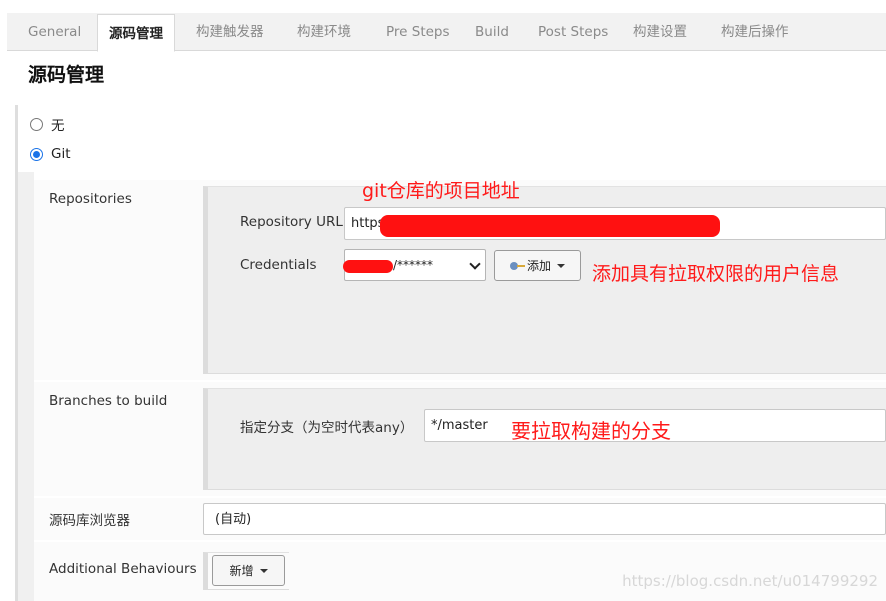 The height and width of the screenshot is (601, 886). I want to click on scm-option-git: Git, so click(50, 154).